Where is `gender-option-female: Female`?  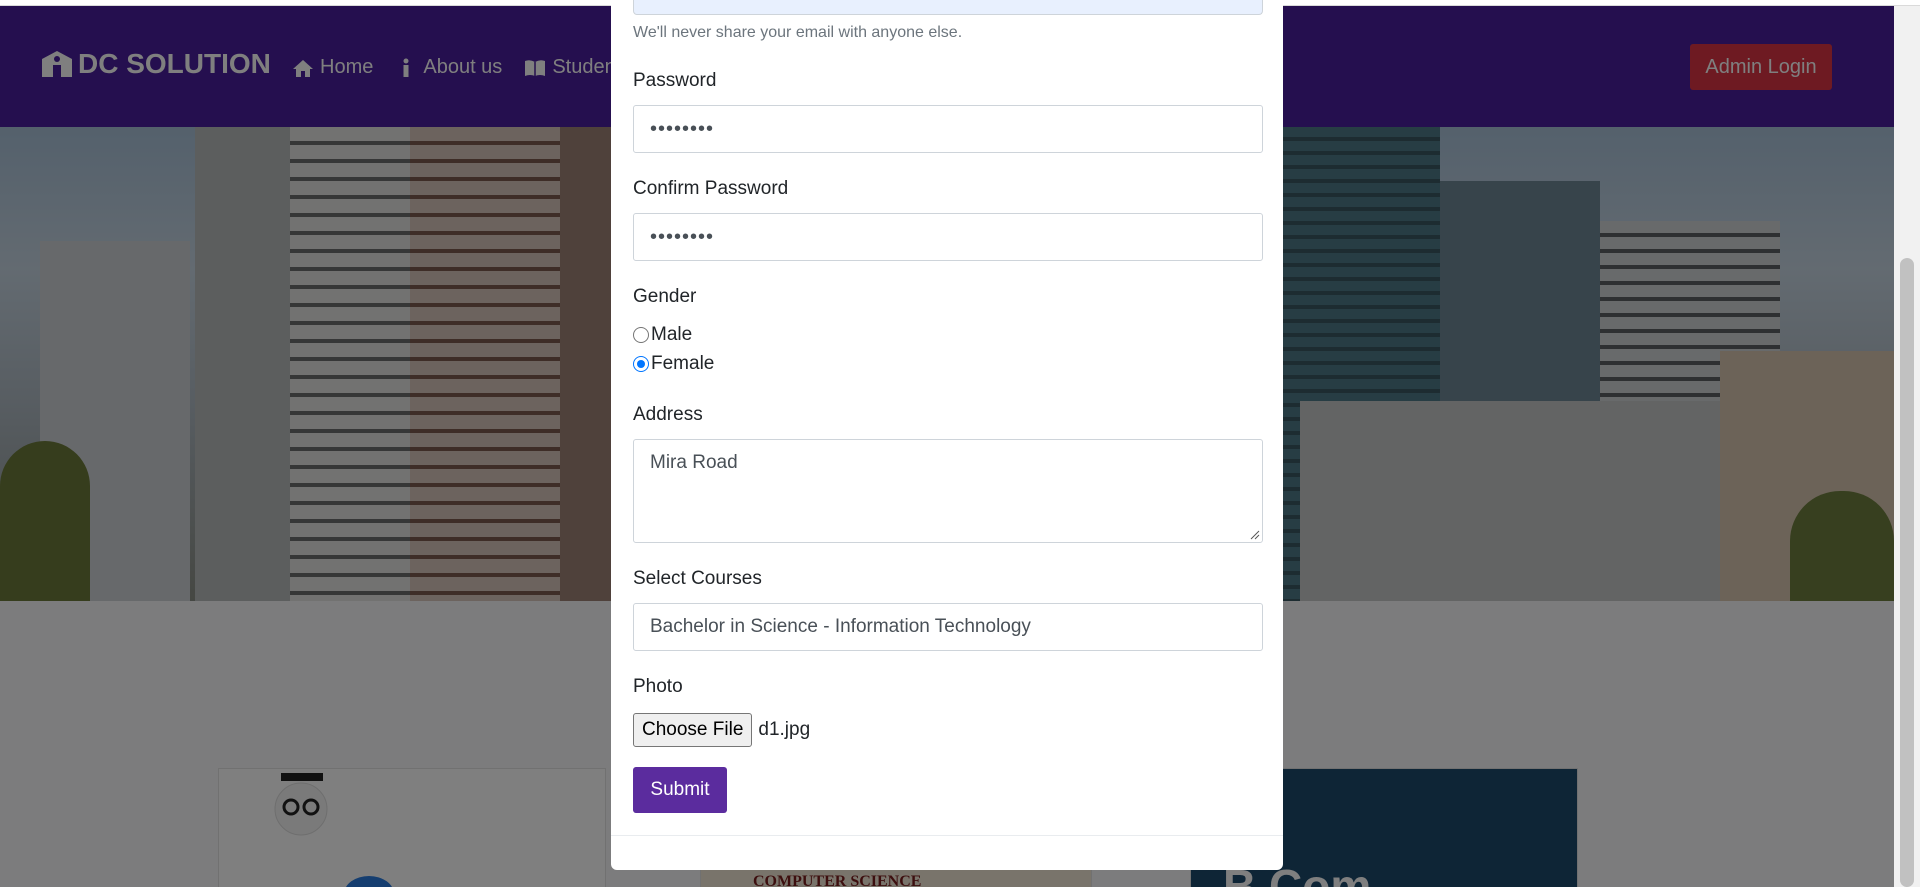
gender-option-female: Female is located at coordinates (673, 364).